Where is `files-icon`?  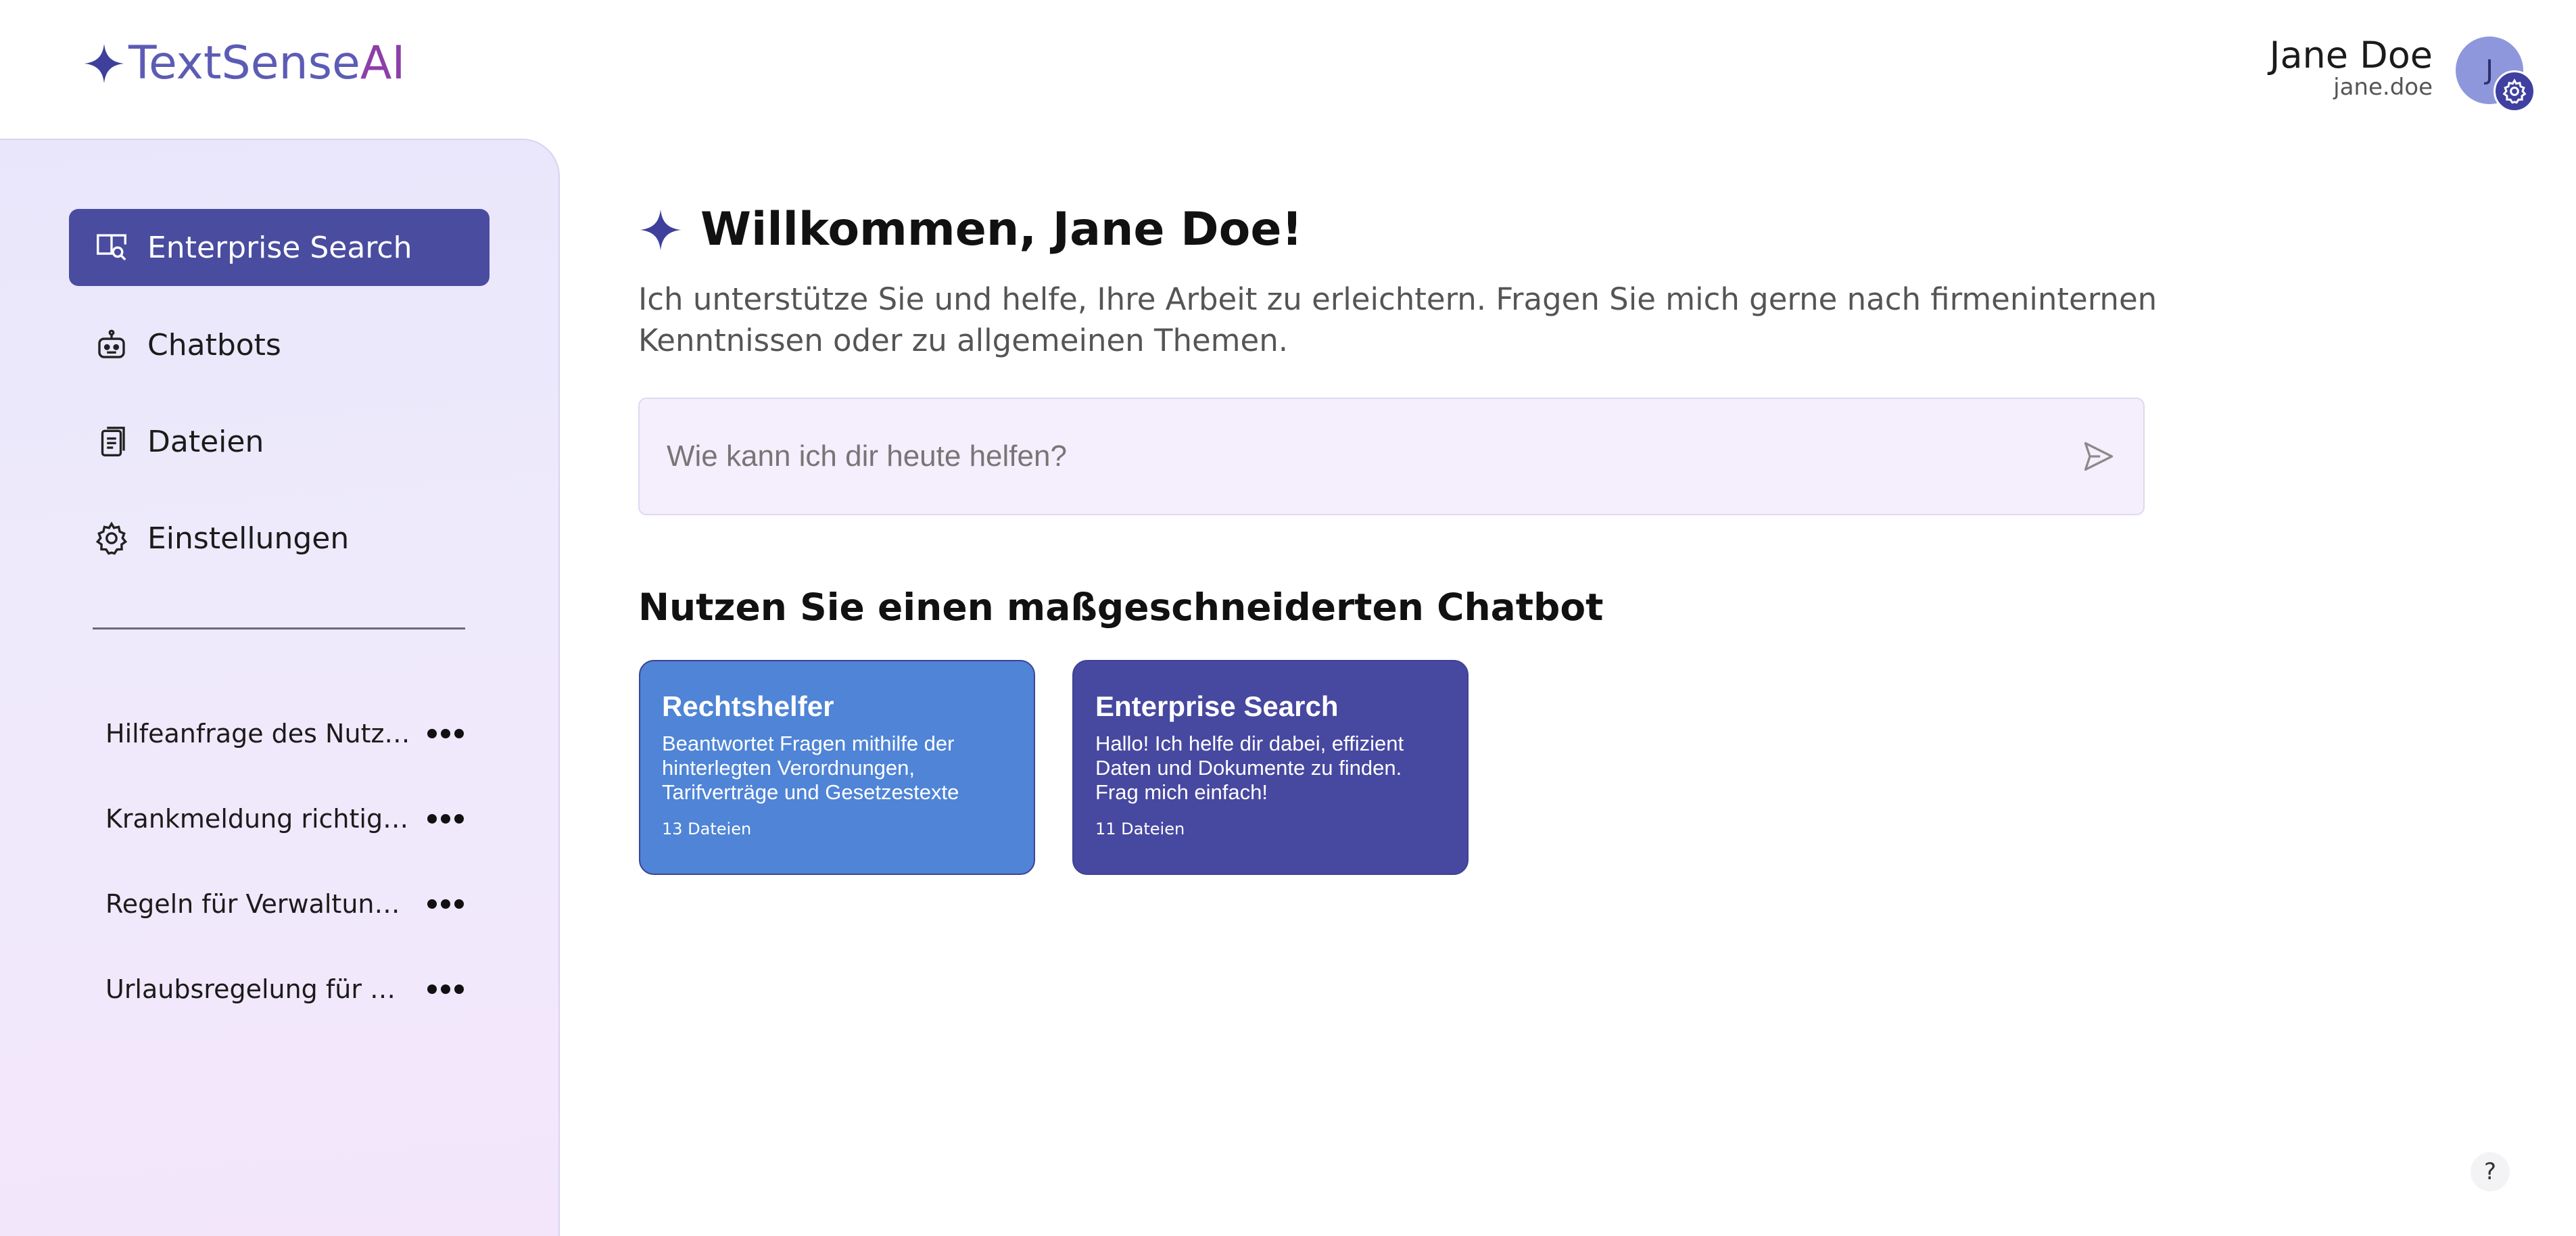 files-icon is located at coordinates (113, 442).